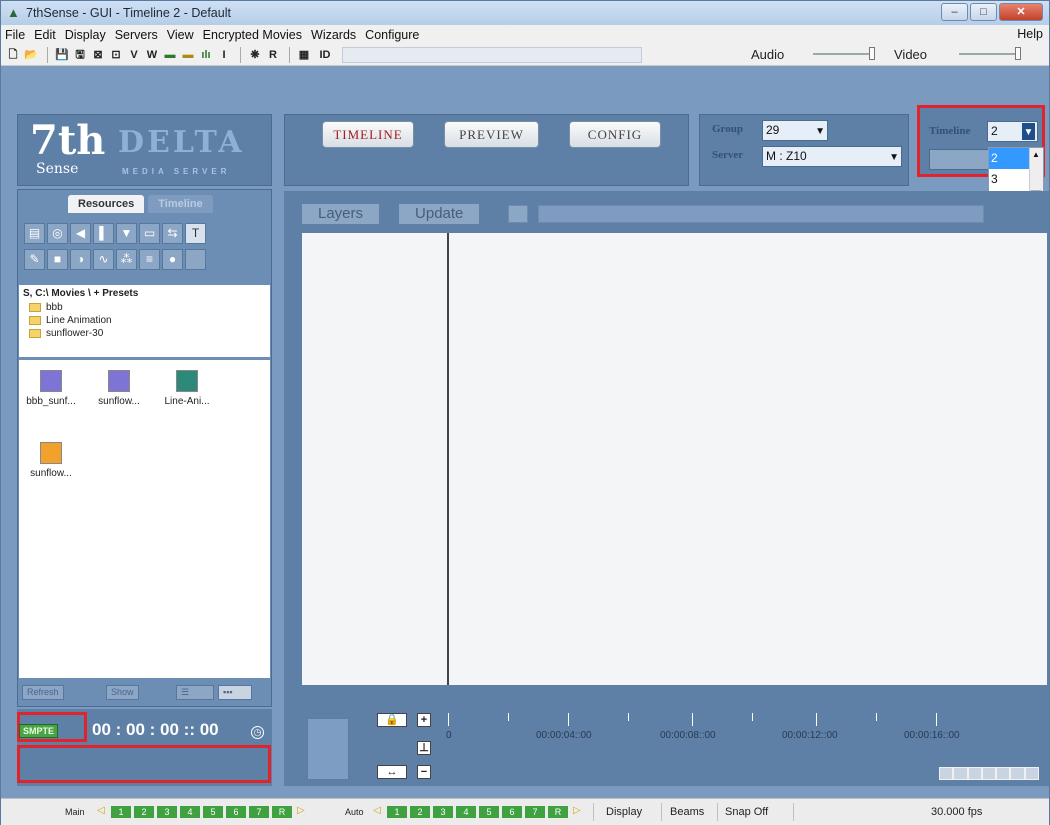 Image resolution: width=1050 pixels, height=825 pixels. I want to click on show-button: Show, so click(122, 692).